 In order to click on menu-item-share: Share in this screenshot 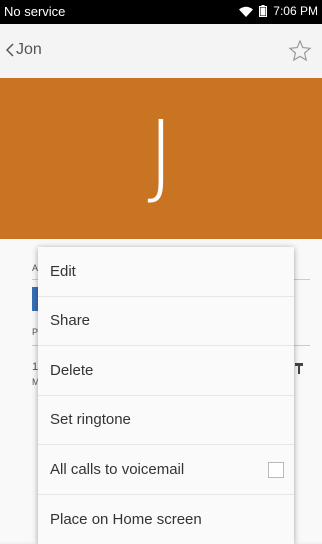, I will do `click(166, 322)`.